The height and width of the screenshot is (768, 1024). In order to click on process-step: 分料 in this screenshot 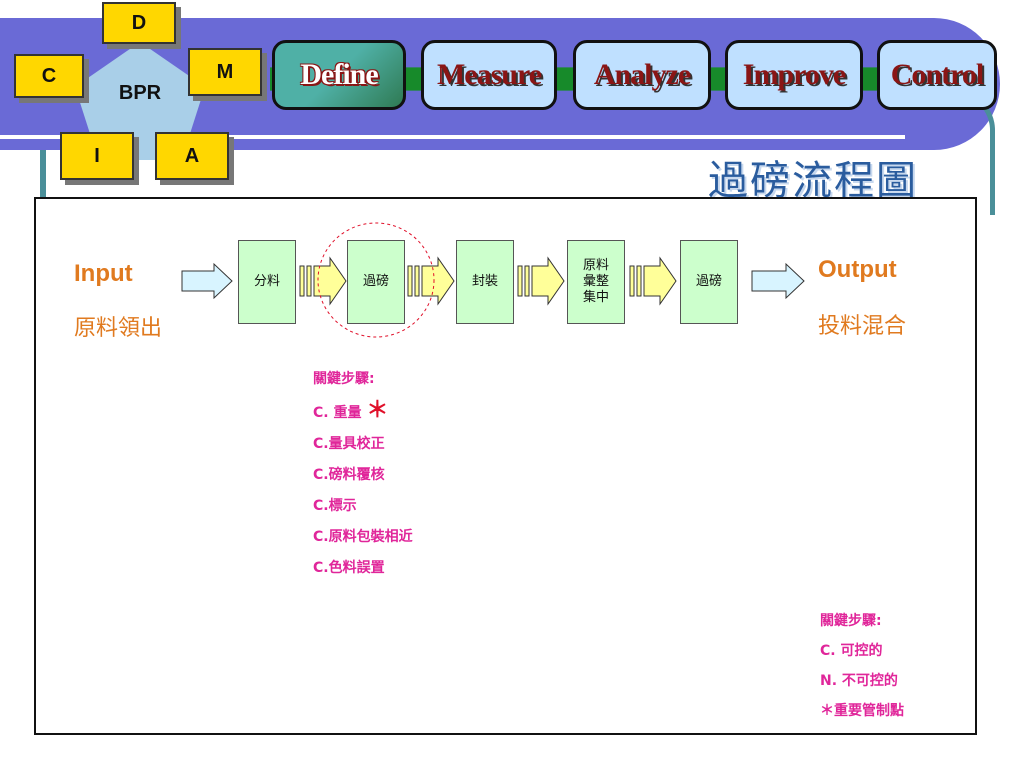, I will do `click(267, 282)`.